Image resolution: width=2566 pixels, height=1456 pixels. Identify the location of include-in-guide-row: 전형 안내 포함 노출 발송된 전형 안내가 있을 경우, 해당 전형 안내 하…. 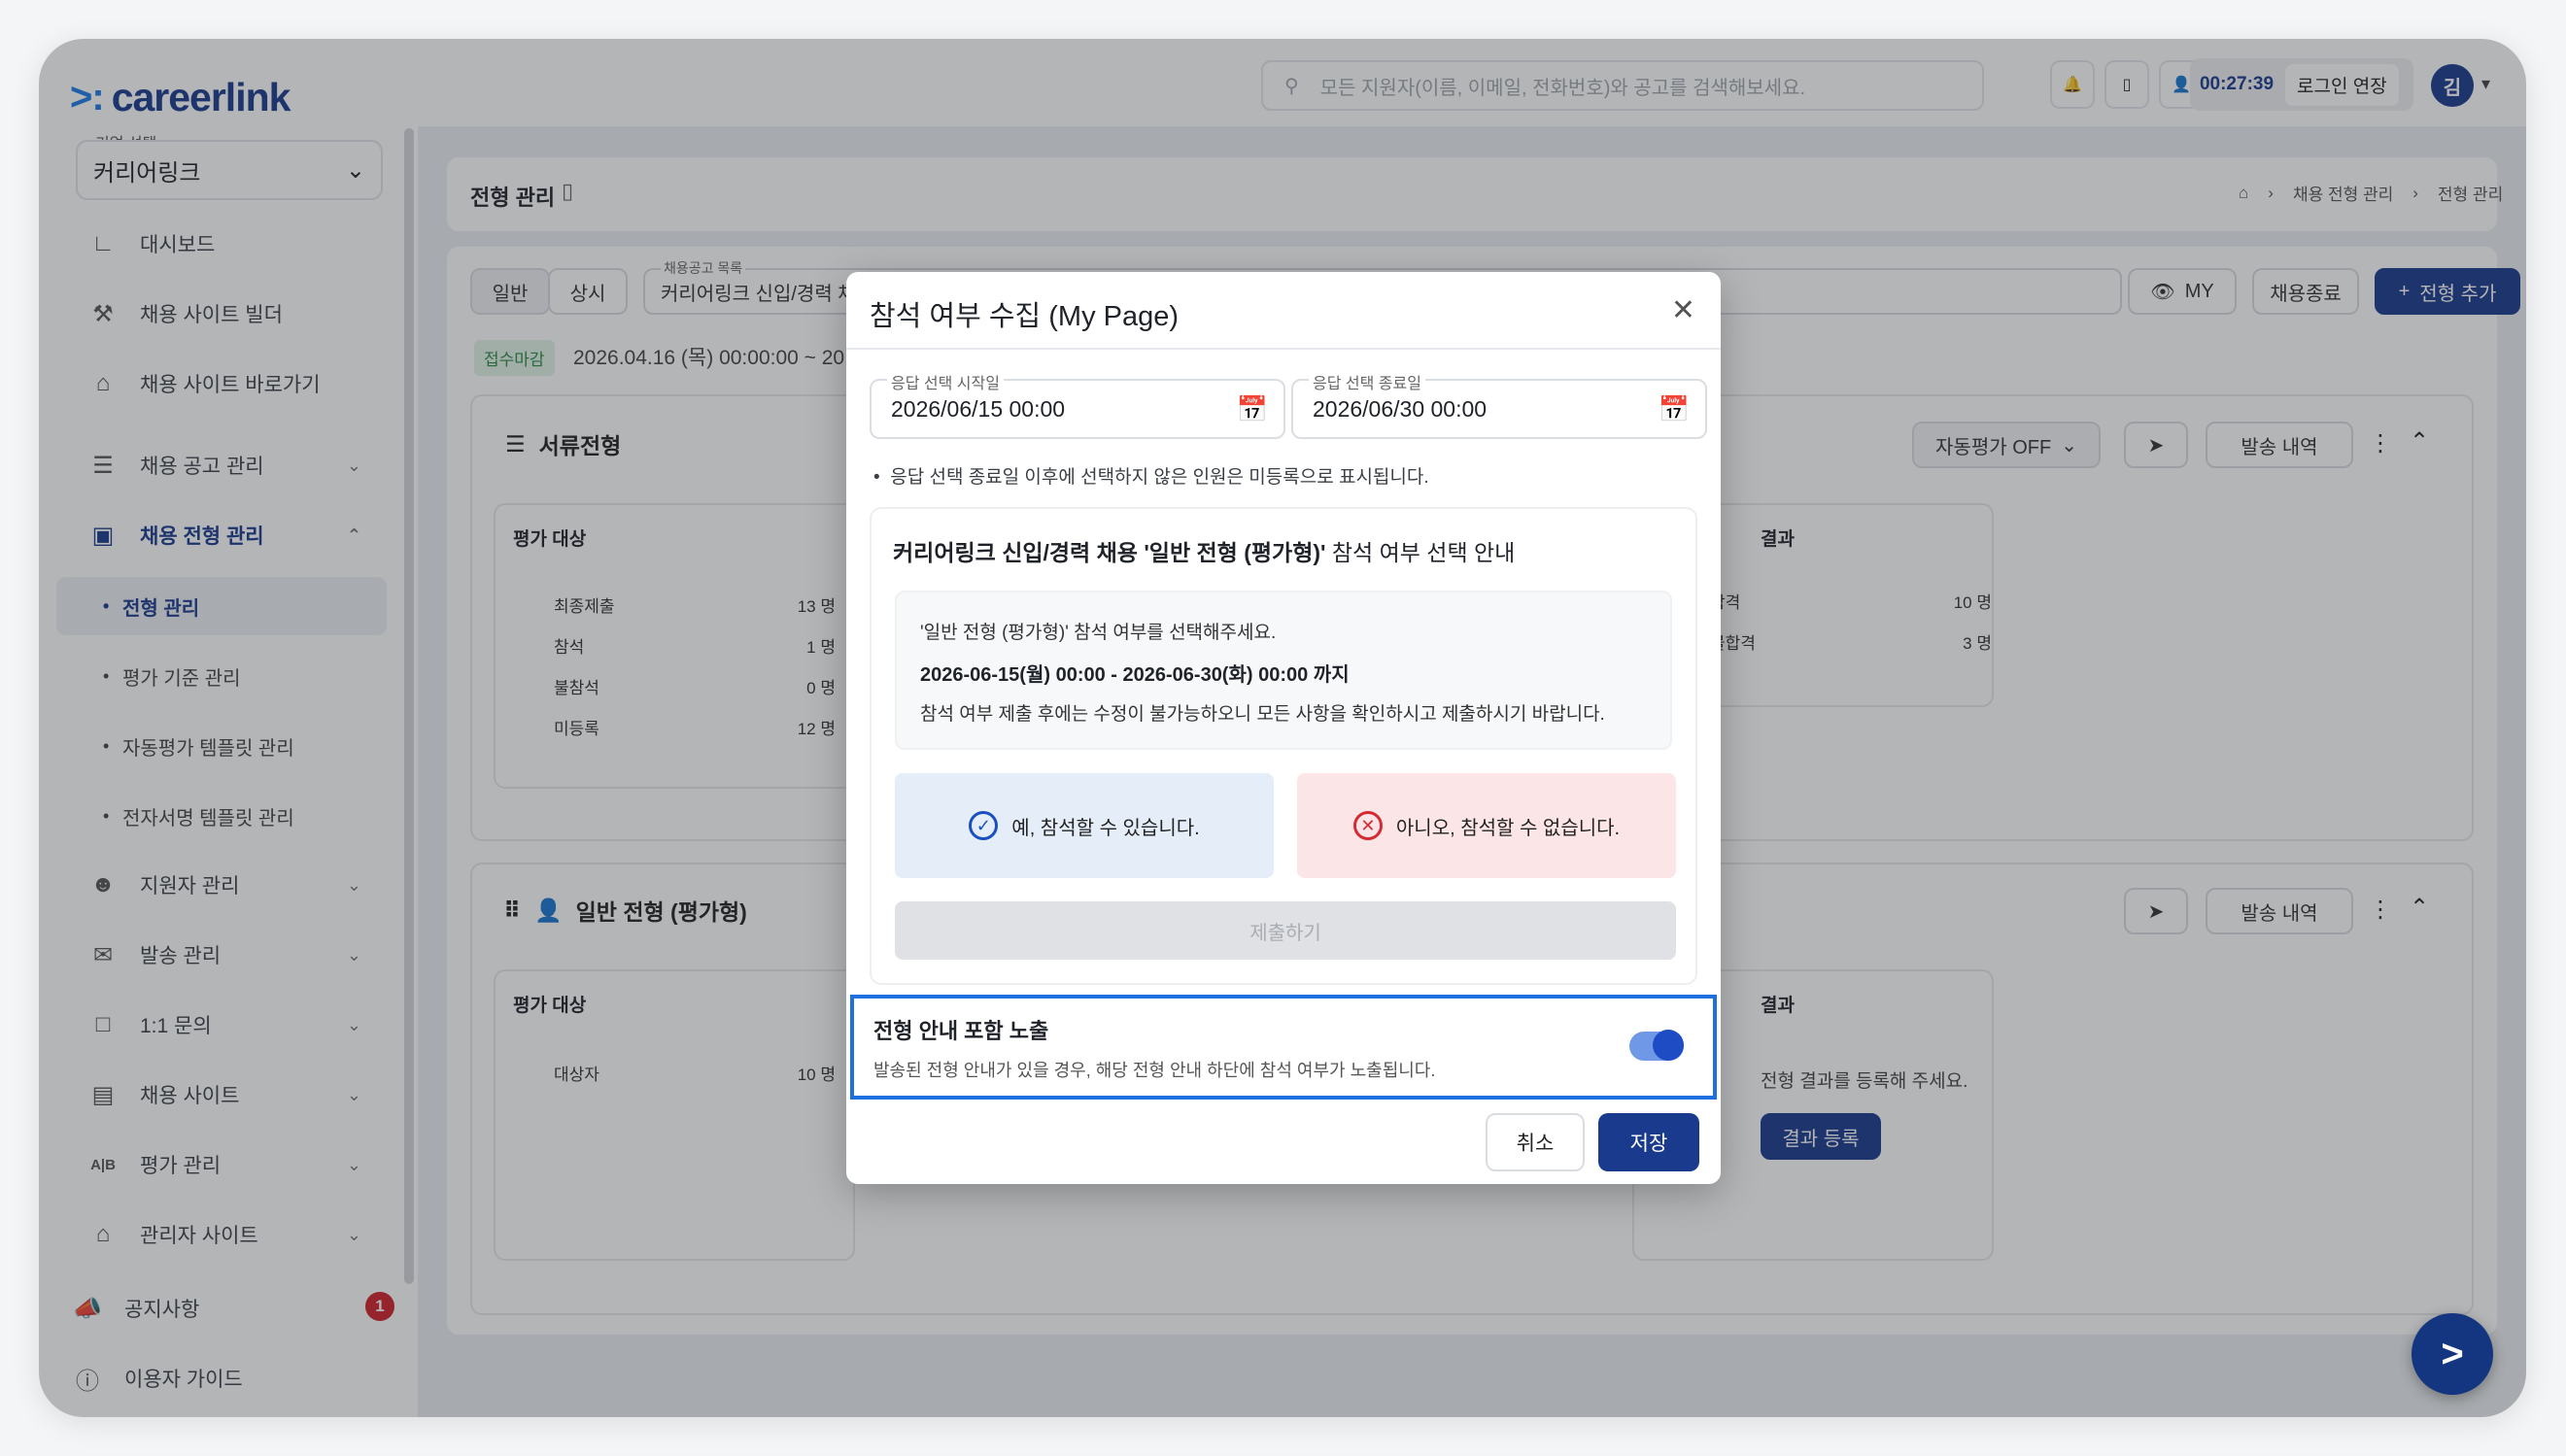
(1283, 1047).